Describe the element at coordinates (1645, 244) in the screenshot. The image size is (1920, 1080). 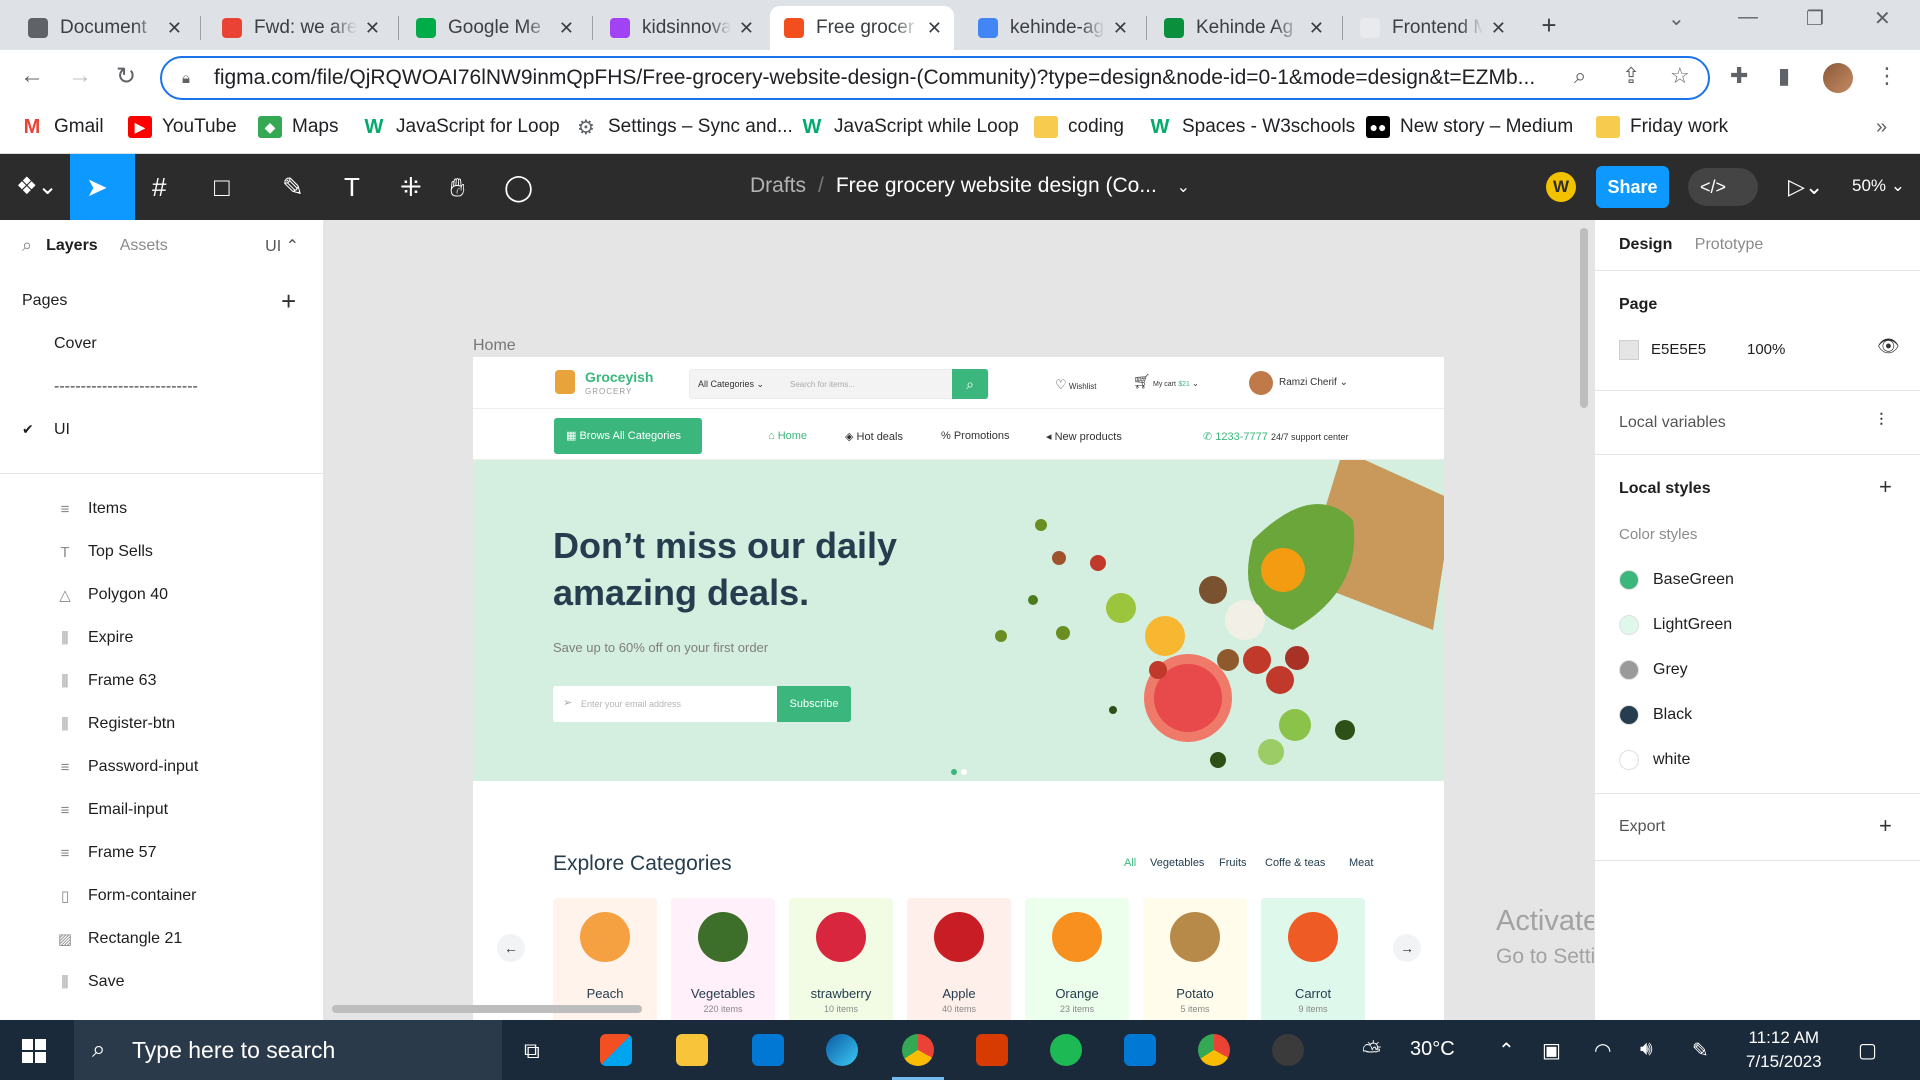
I see `tab-design: Design` at that location.